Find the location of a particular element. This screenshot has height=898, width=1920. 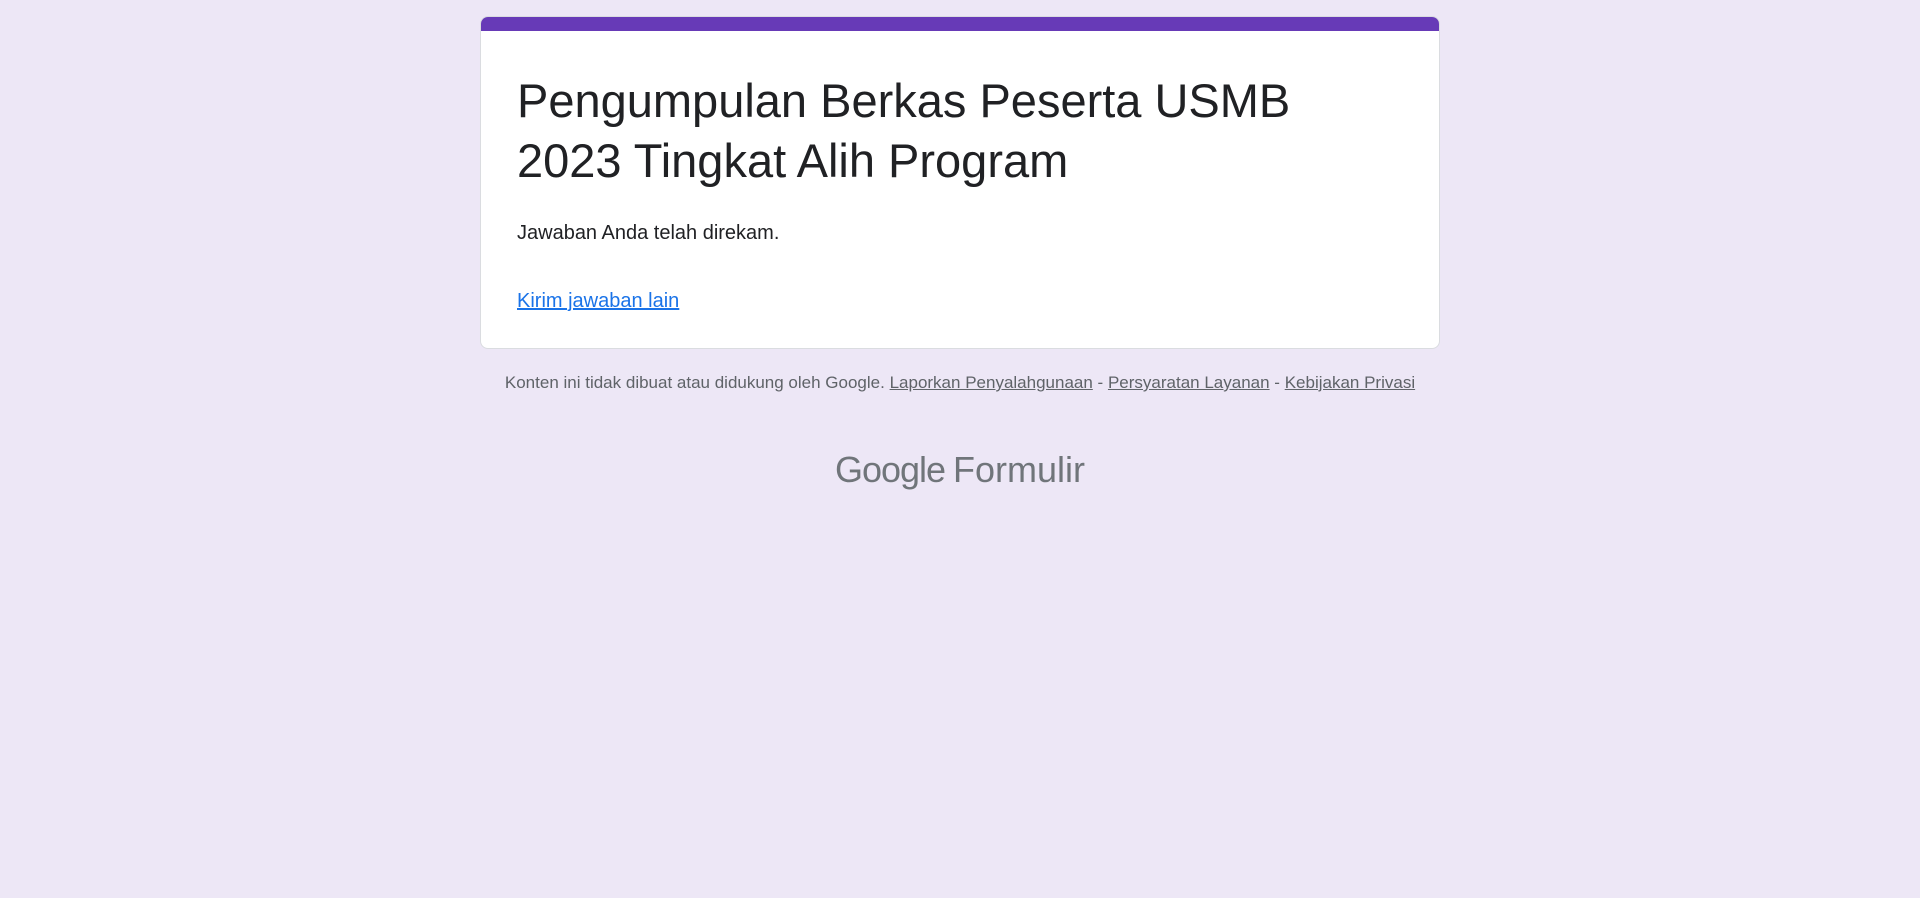

privacy-policy-link: Kebijakan Privasi is located at coordinates (1350, 382).